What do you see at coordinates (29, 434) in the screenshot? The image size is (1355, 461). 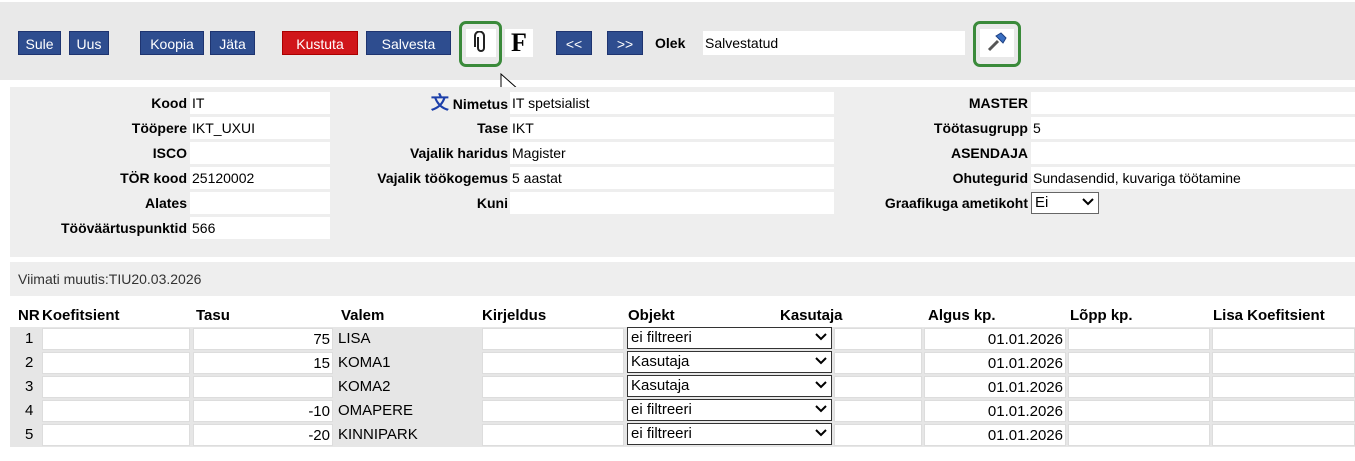 I see `row-number: 5` at bounding box center [29, 434].